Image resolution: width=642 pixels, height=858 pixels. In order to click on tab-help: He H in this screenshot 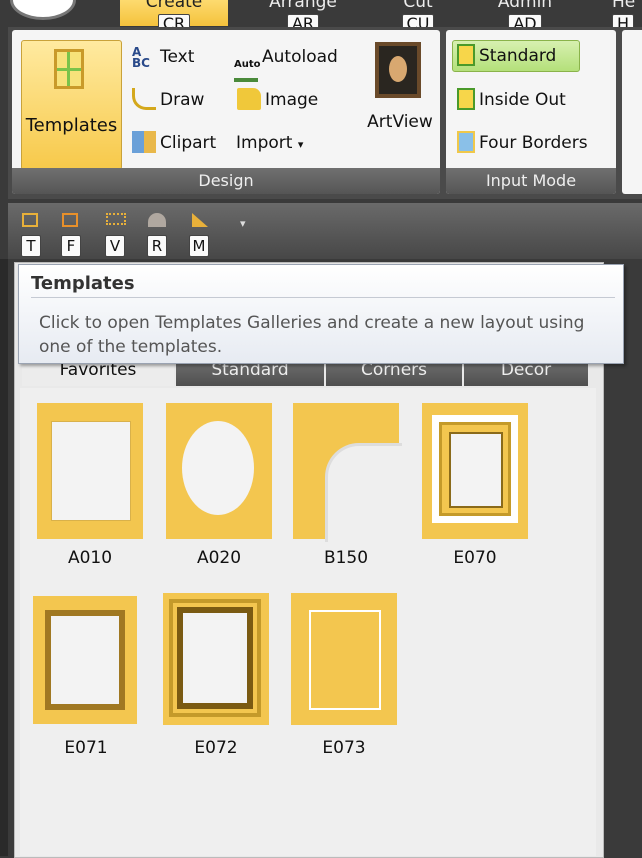, I will do `click(627, 17)`.